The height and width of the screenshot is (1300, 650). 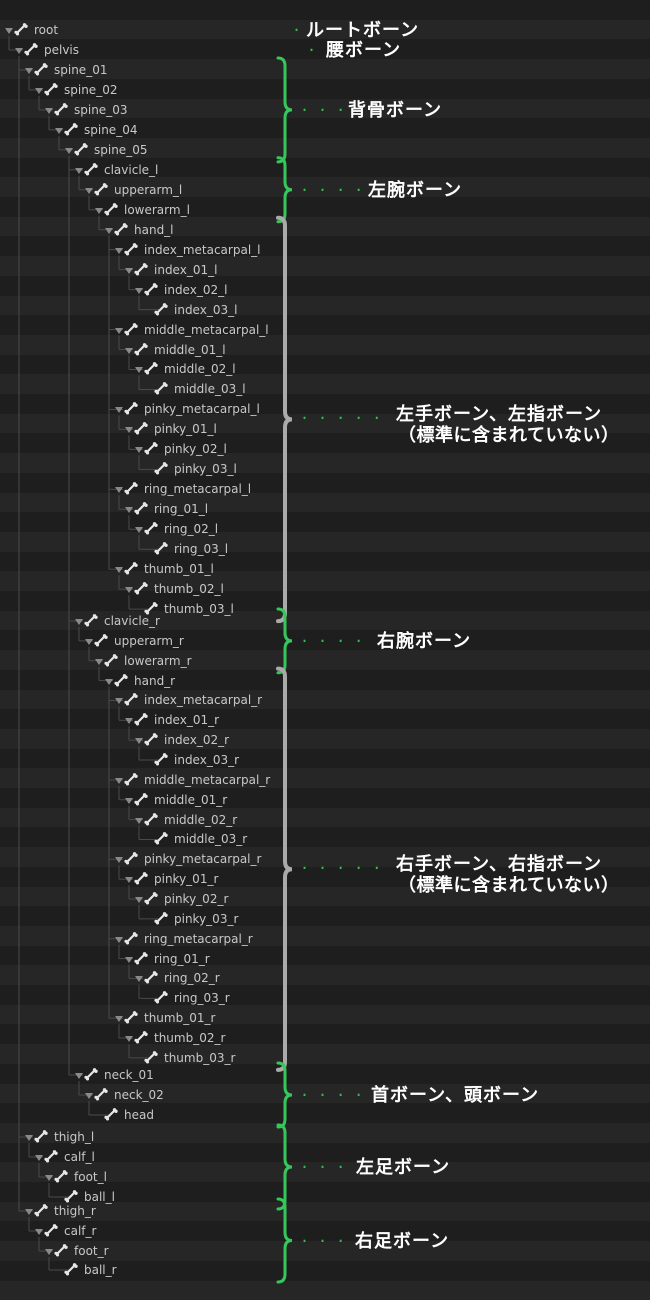 I want to click on bracket-right-hand, so click(x=284, y=869).